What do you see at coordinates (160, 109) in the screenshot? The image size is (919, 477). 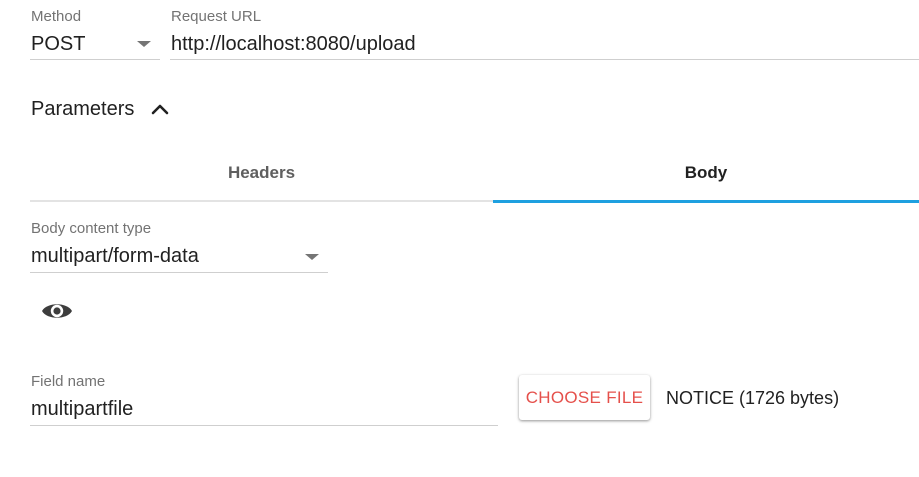 I see `chevron-up-icon` at bounding box center [160, 109].